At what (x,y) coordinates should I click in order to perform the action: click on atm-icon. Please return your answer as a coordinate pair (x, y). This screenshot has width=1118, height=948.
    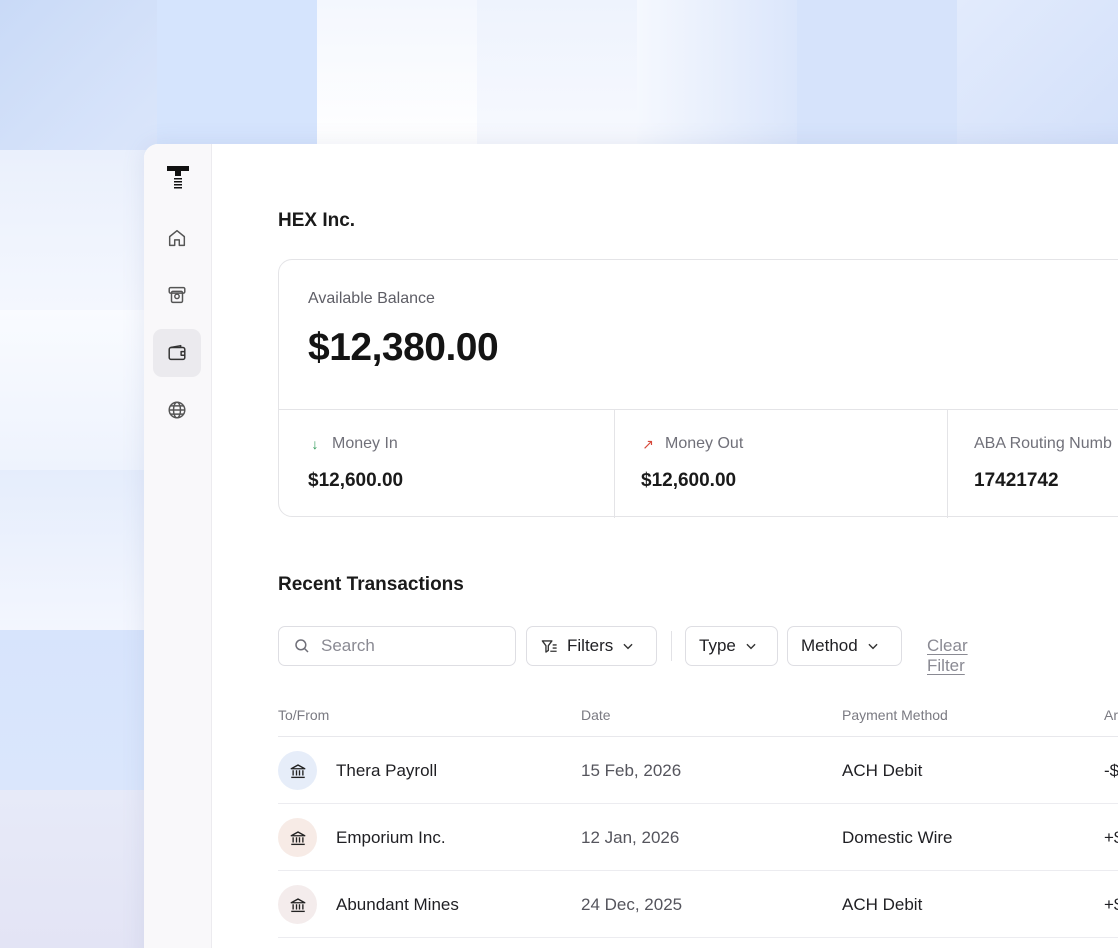
    Looking at the image, I should click on (177, 295).